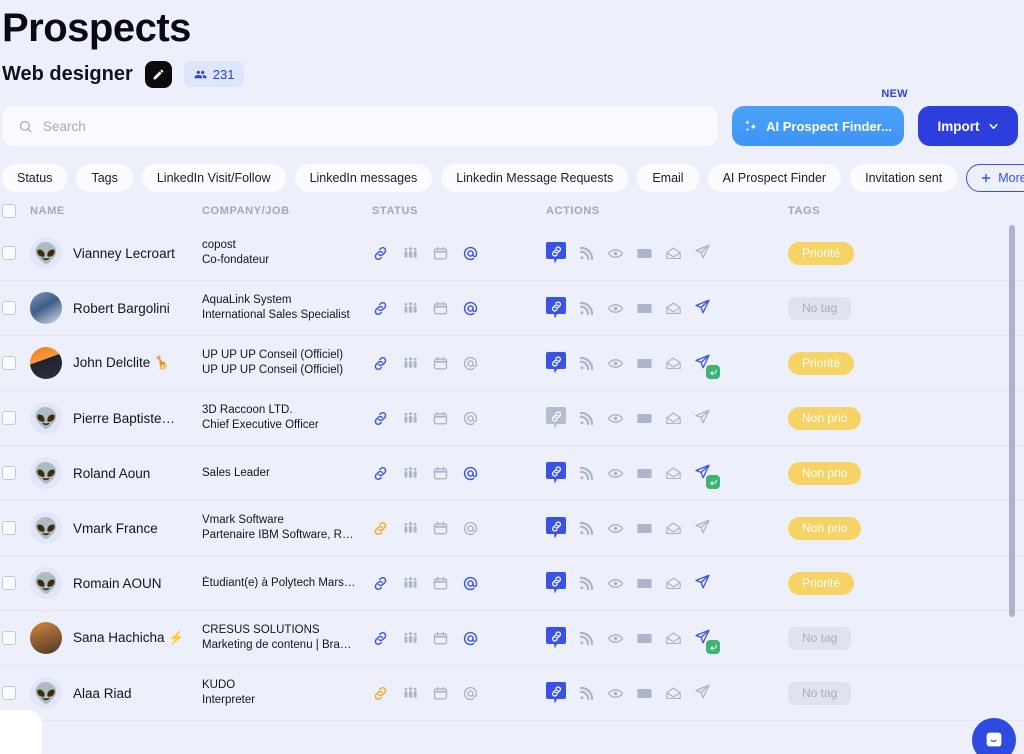 This screenshot has height=754, width=1024. Describe the element at coordinates (35, 178) in the screenshot. I see `filter-chip-status: Status` at that location.